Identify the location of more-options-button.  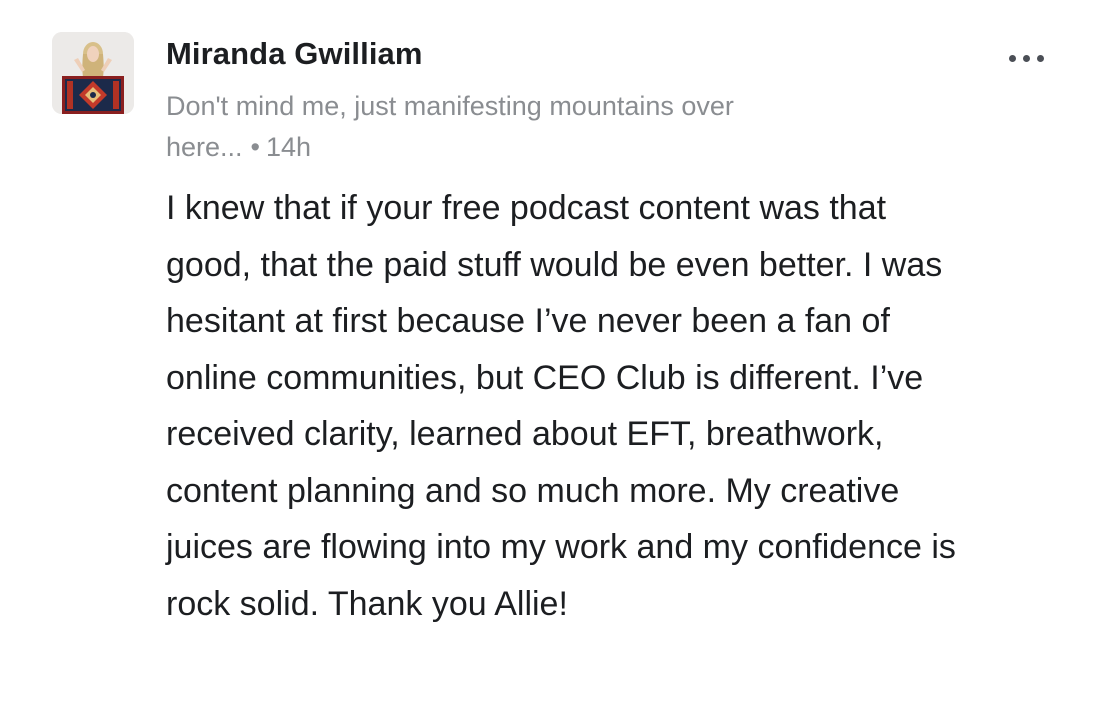
(1026, 58).